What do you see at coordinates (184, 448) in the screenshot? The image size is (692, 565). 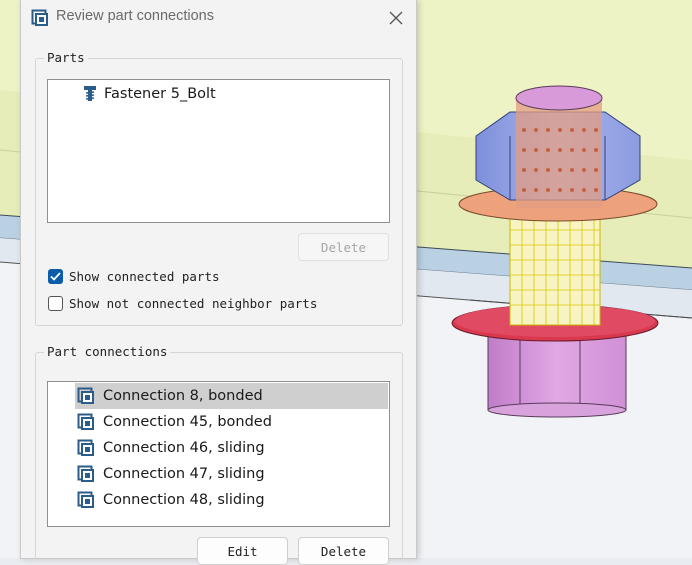 I see `list-item-label: Connection 46, sliding` at bounding box center [184, 448].